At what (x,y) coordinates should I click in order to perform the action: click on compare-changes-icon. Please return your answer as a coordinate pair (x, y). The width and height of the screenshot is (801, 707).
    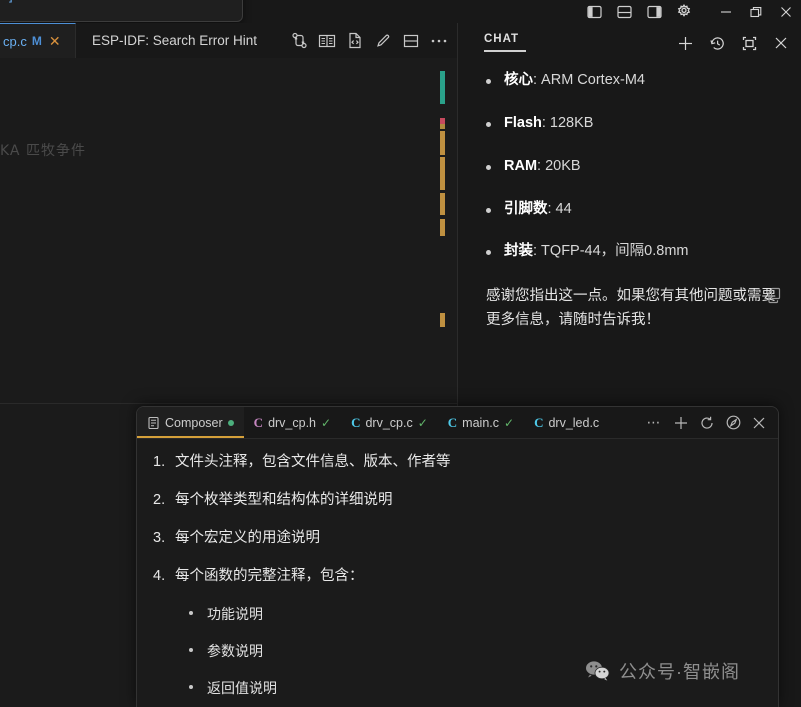
    Looking at the image, I should click on (299, 40).